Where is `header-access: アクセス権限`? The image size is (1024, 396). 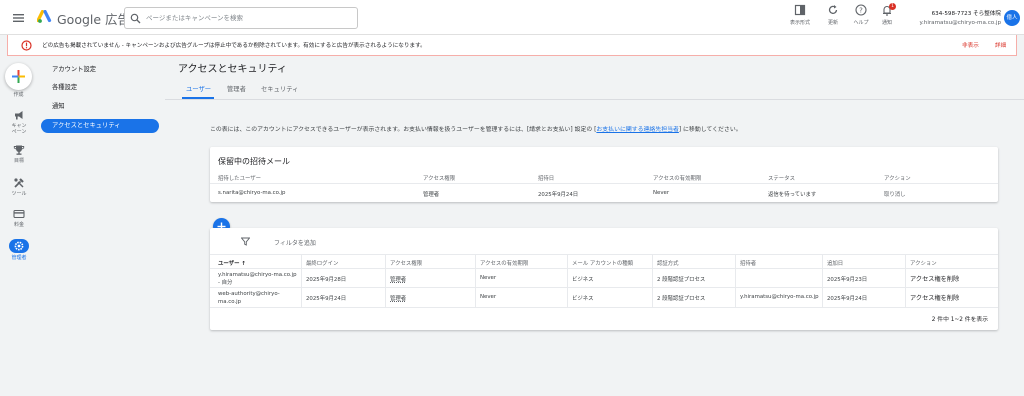
header-access: アクセス権限 is located at coordinates (406, 263).